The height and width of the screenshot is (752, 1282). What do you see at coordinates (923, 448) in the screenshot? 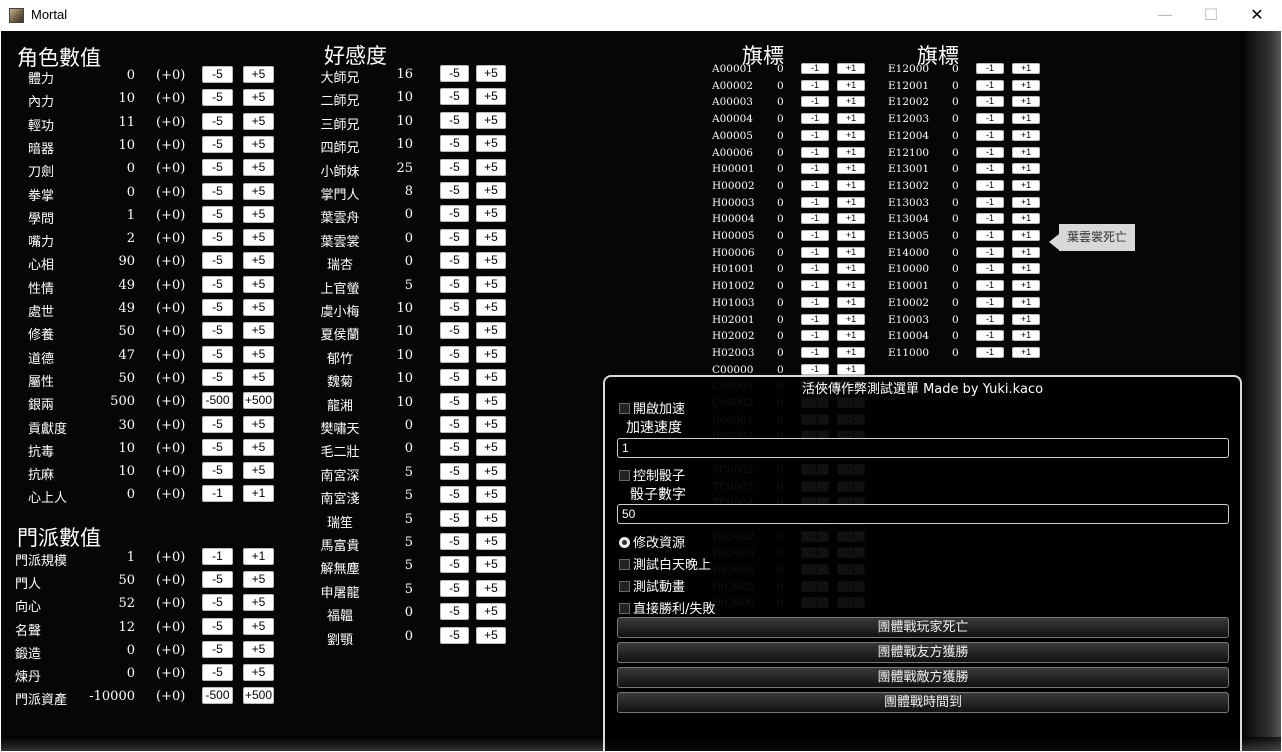
I see `speed-input: 1` at bounding box center [923, 448].